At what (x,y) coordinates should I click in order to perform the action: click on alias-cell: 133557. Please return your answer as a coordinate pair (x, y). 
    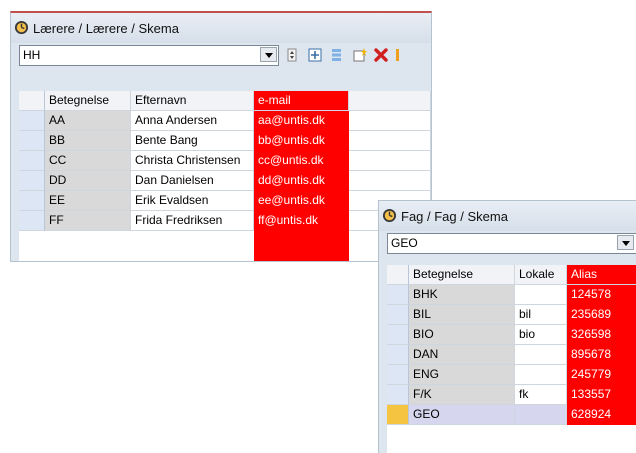
    Looking at the image, I should click on (601, 395).